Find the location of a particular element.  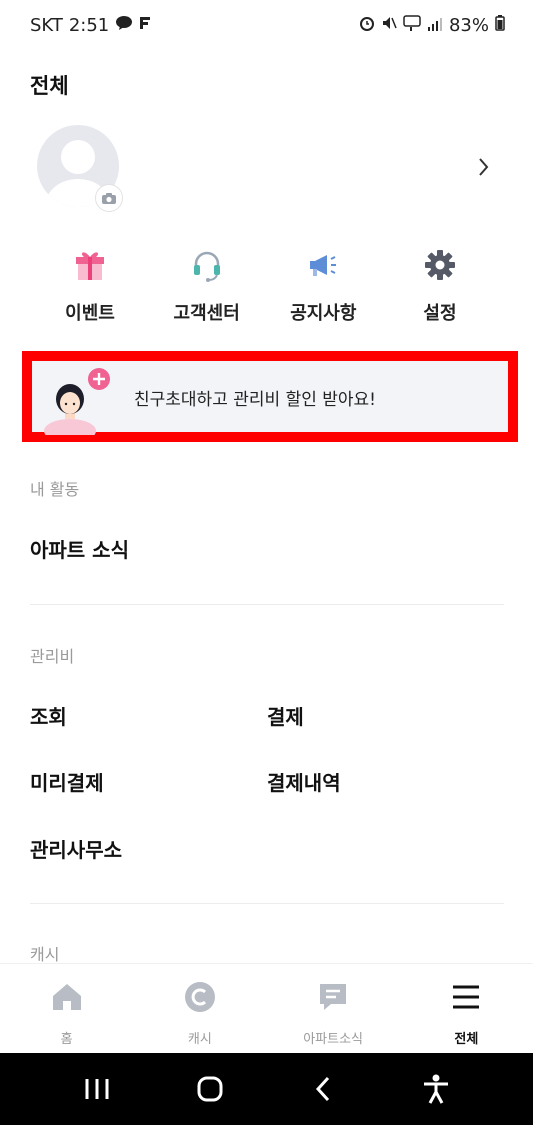

nav-label-home: 홈 is located at coordinates (66, 1039).